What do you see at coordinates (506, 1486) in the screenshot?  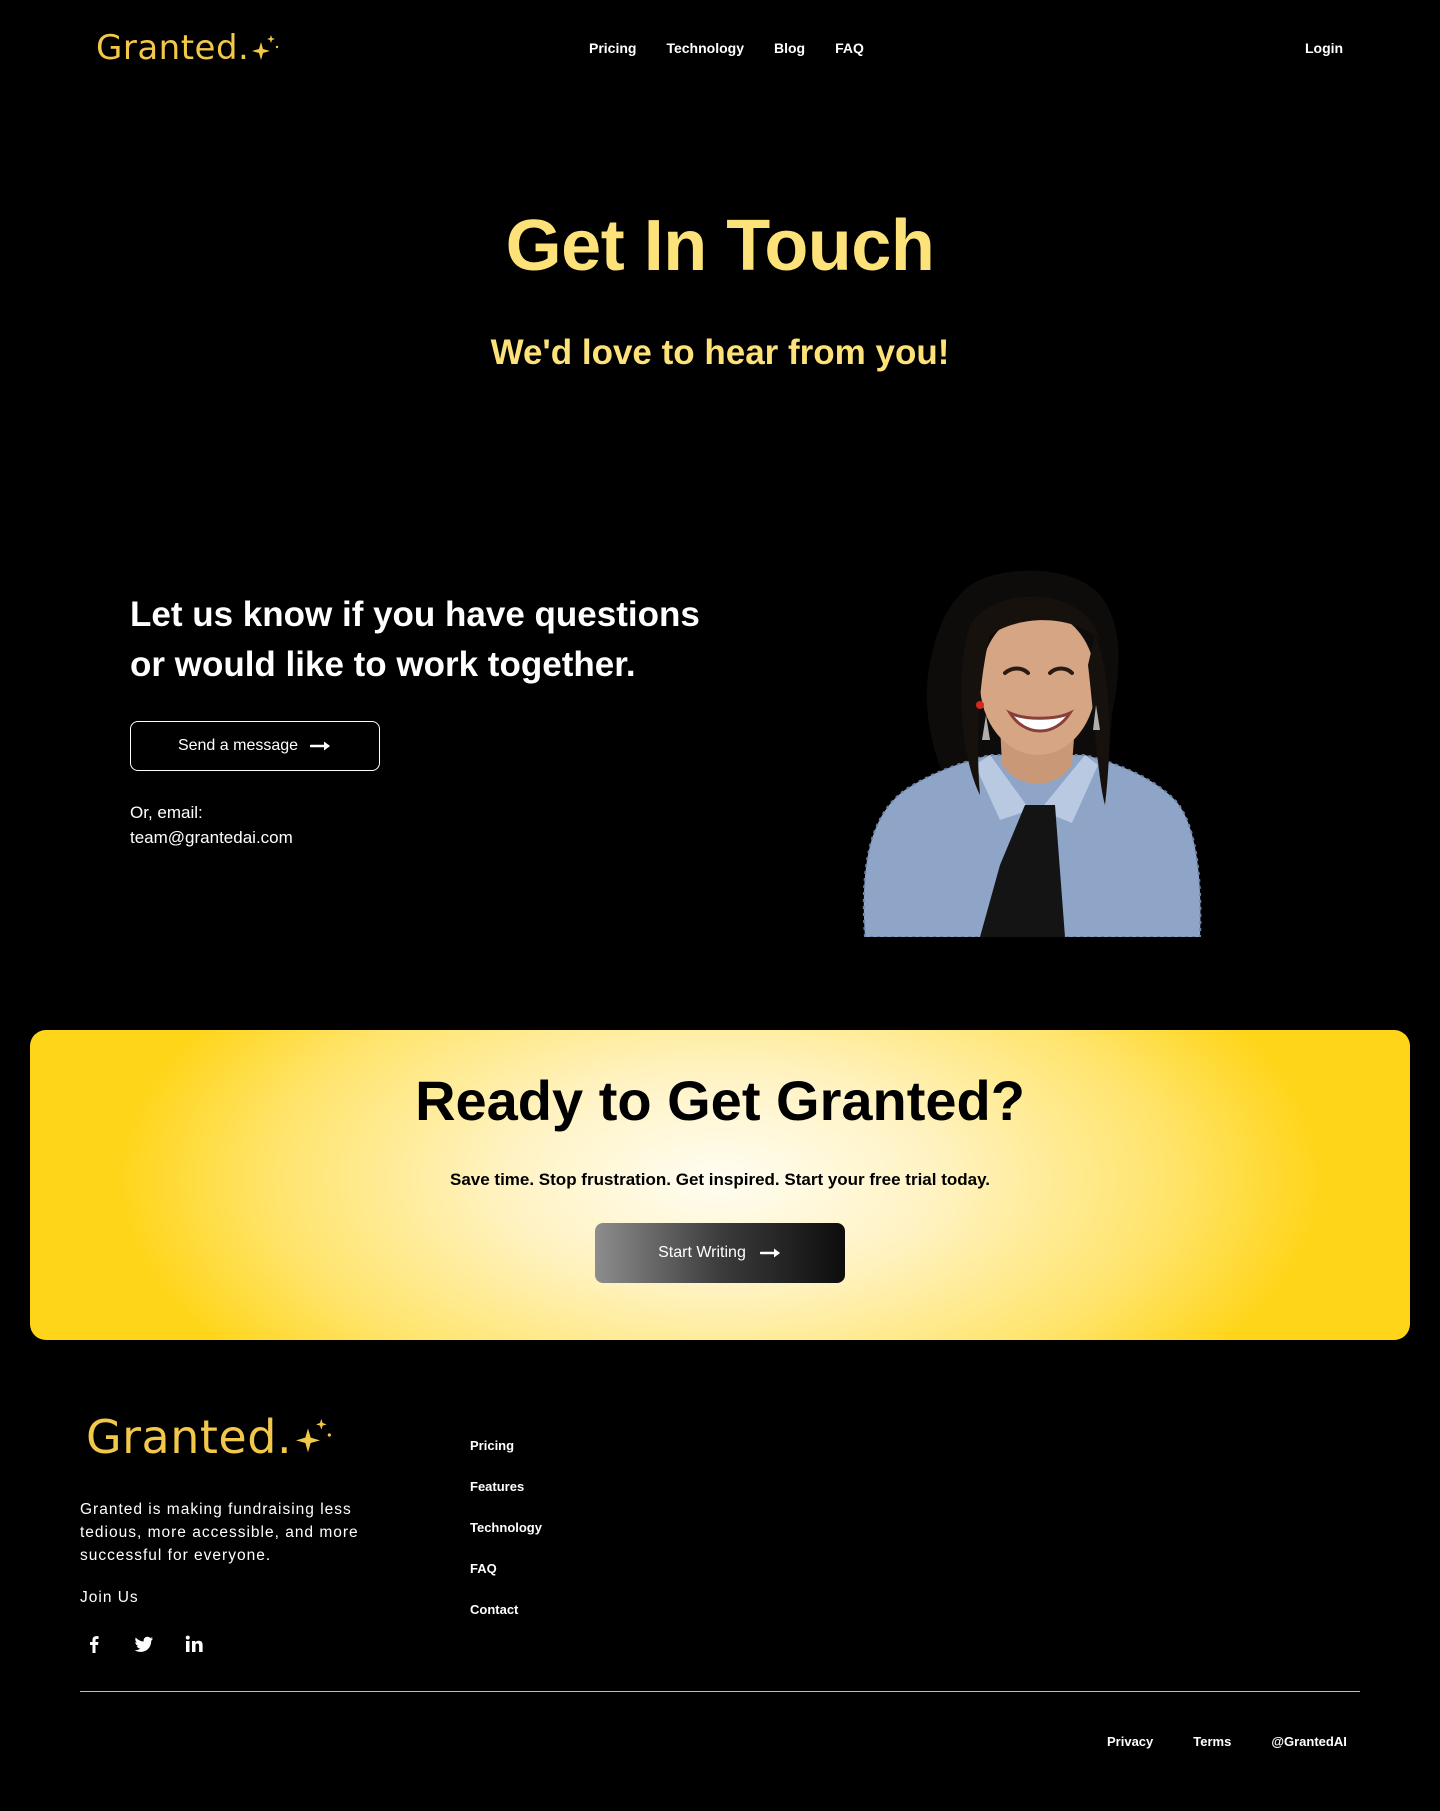 I see `footer-link-features: Features` at bounding box center [506, 1486].